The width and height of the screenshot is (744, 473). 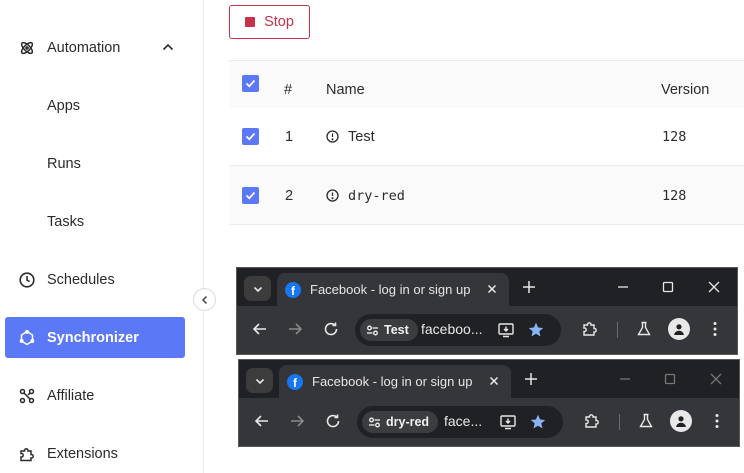 I want to click on sidebar-item-label: Affiliate, so click(x=71, y=395).